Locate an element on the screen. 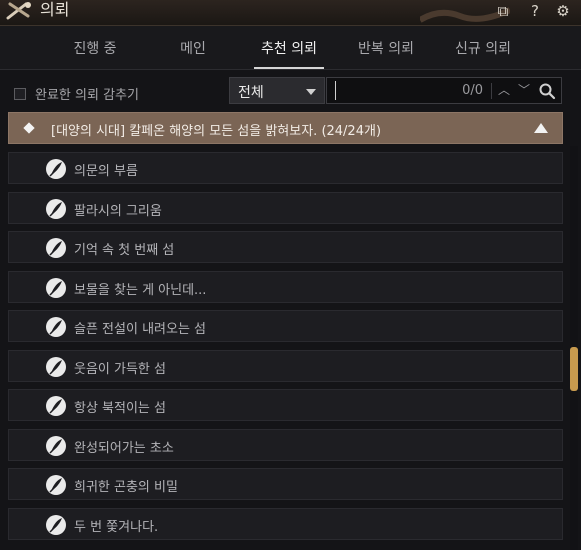 The height and width of the screenshot is (550, 581). quest-item: 의문의 부름 is located at coordinates (285, 168).